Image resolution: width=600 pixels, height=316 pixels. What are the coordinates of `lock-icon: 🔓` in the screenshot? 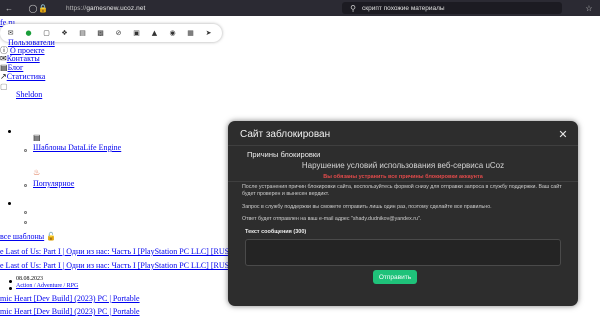 It's located at (51, 236).